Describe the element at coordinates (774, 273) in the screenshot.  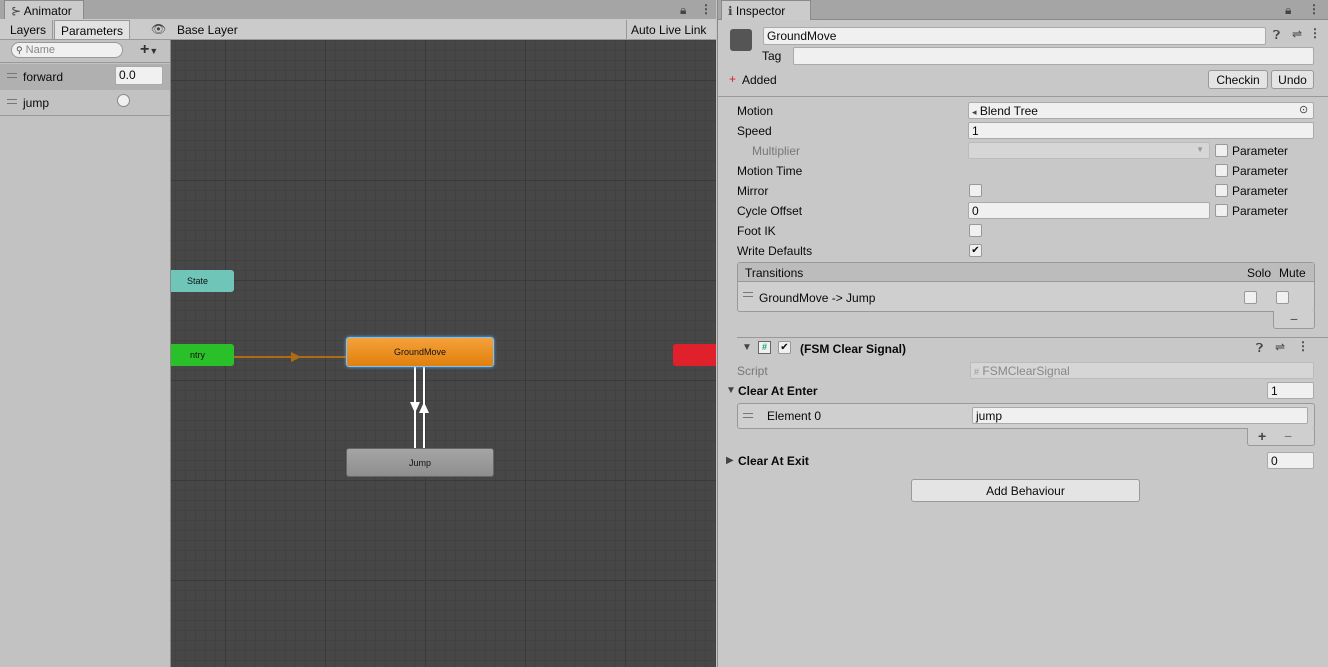
I see `transitions-header-label: Transitions` at that location.